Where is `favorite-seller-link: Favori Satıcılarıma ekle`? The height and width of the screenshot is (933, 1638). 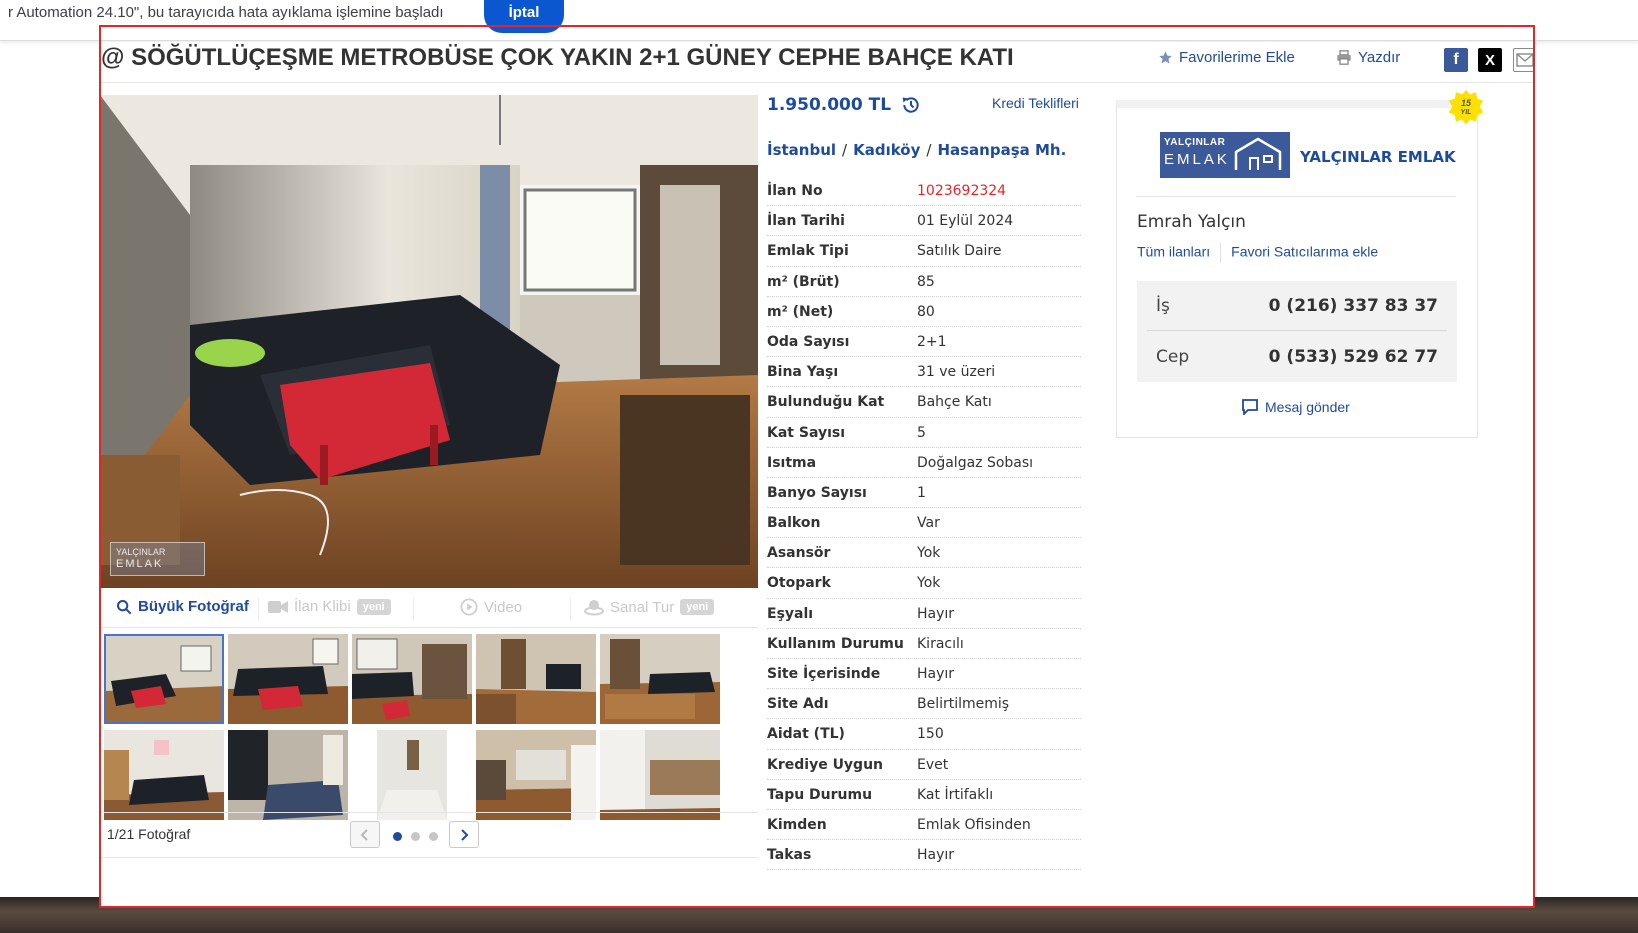 favorite-seller-link: Favori Satıcılarıma ekle is located at coordinates (1304, 252).